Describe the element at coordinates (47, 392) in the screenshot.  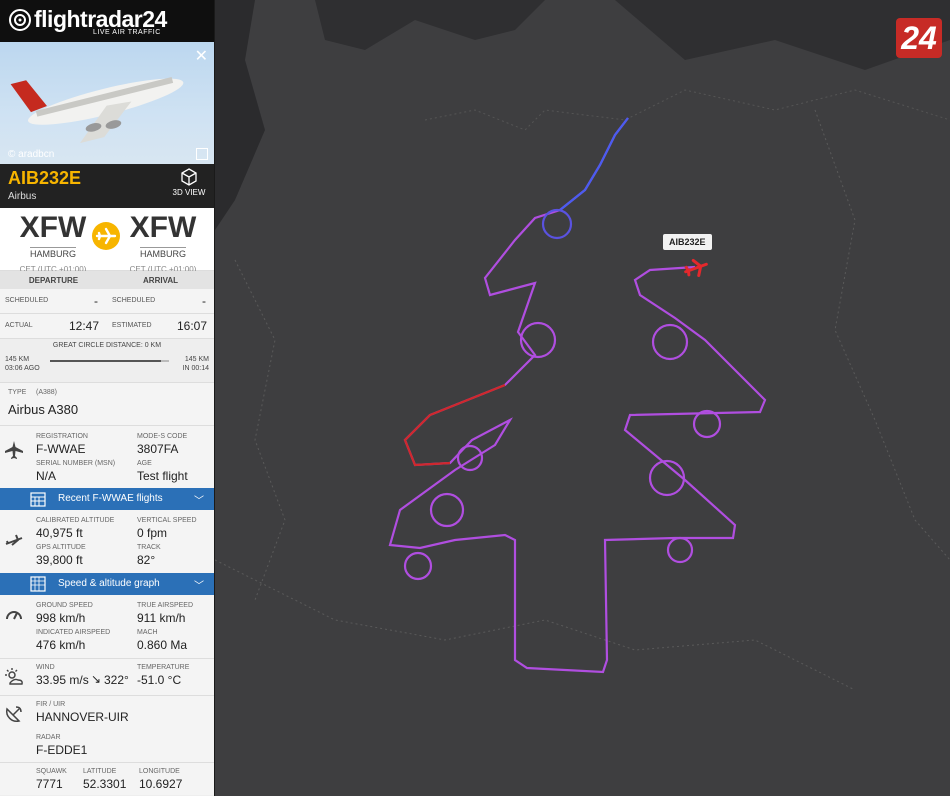
I see `type-code: (A388)` at that location.